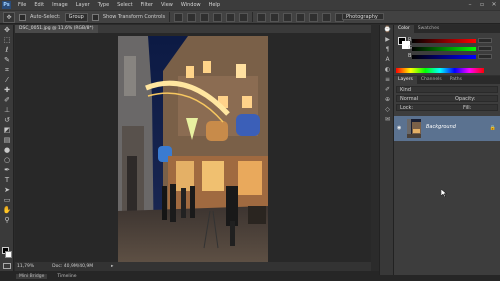 This screenshot has width=500, height=281. Describe the element at coordinates (387, 80) in the screenshot. I see `properties-icon: ≡` at that location.